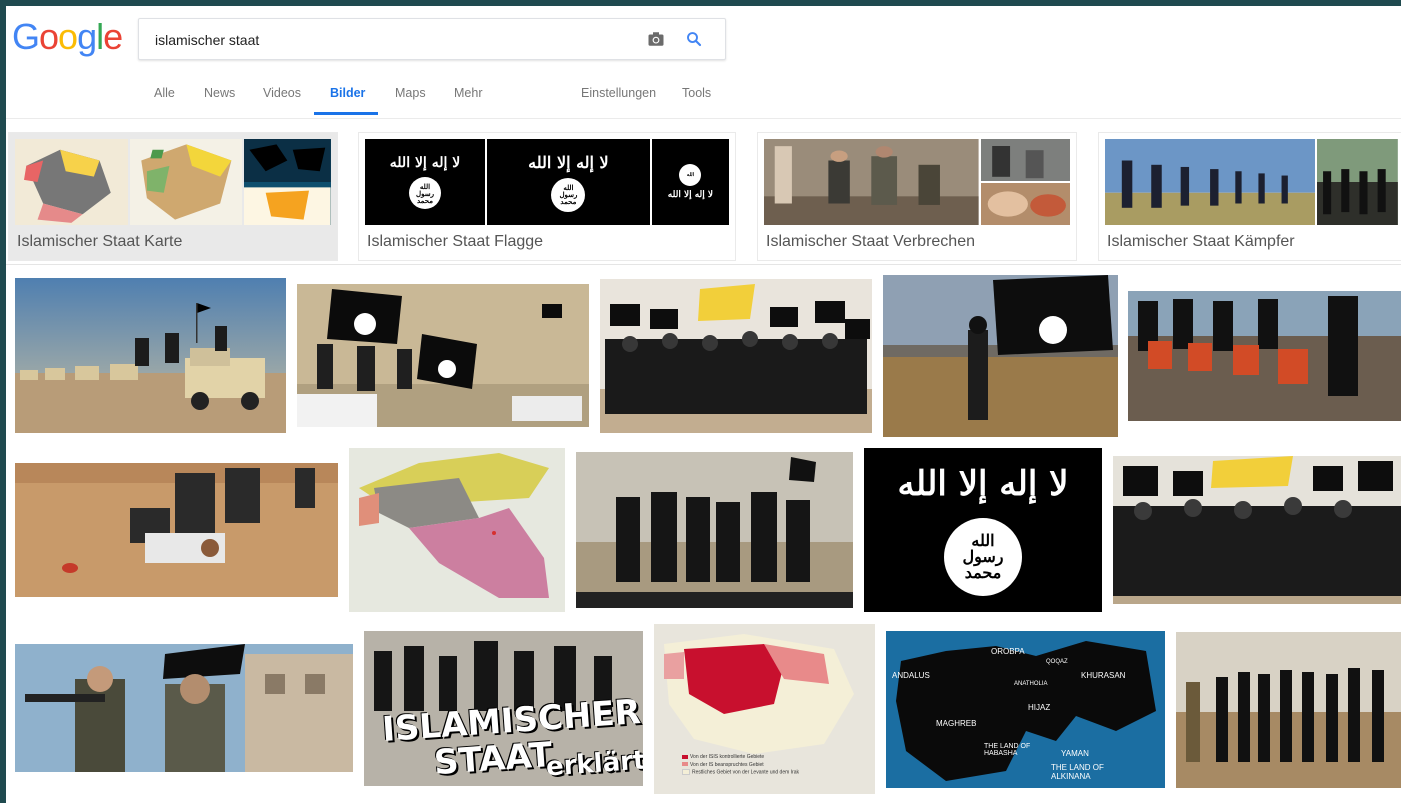 The height and width of the screenshot is (803, 1401). I want to click on logo-letter: G, so click(26, 36).